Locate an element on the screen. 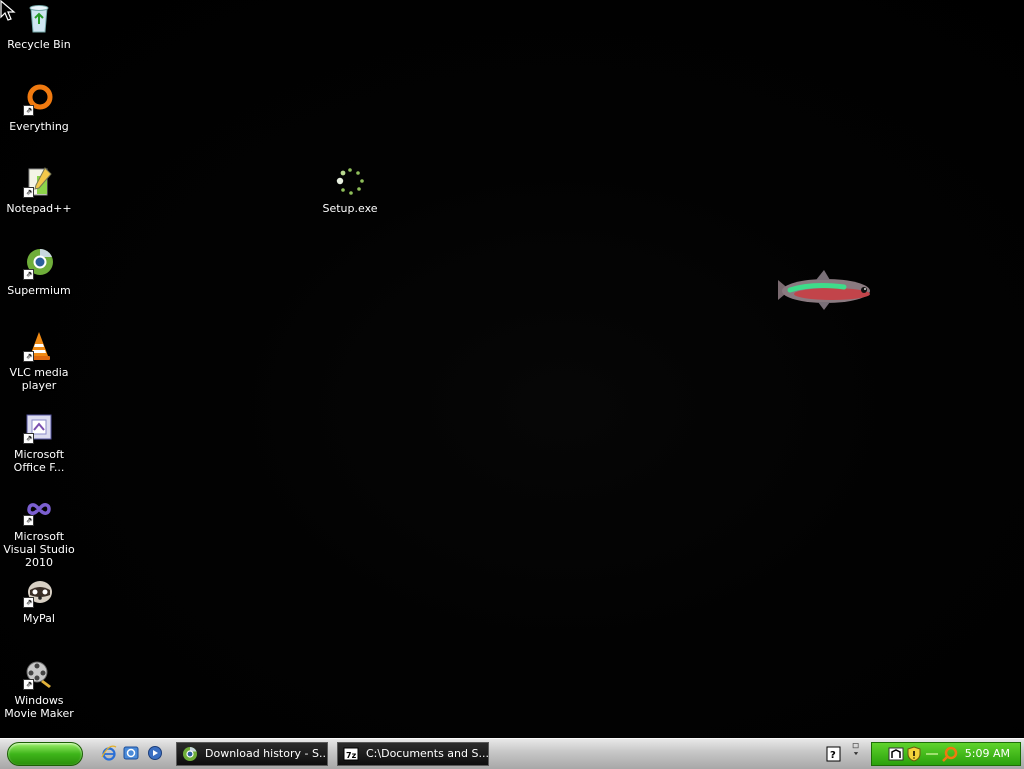  system-tray: 5:09 AM is located at coordinates (946, 754).